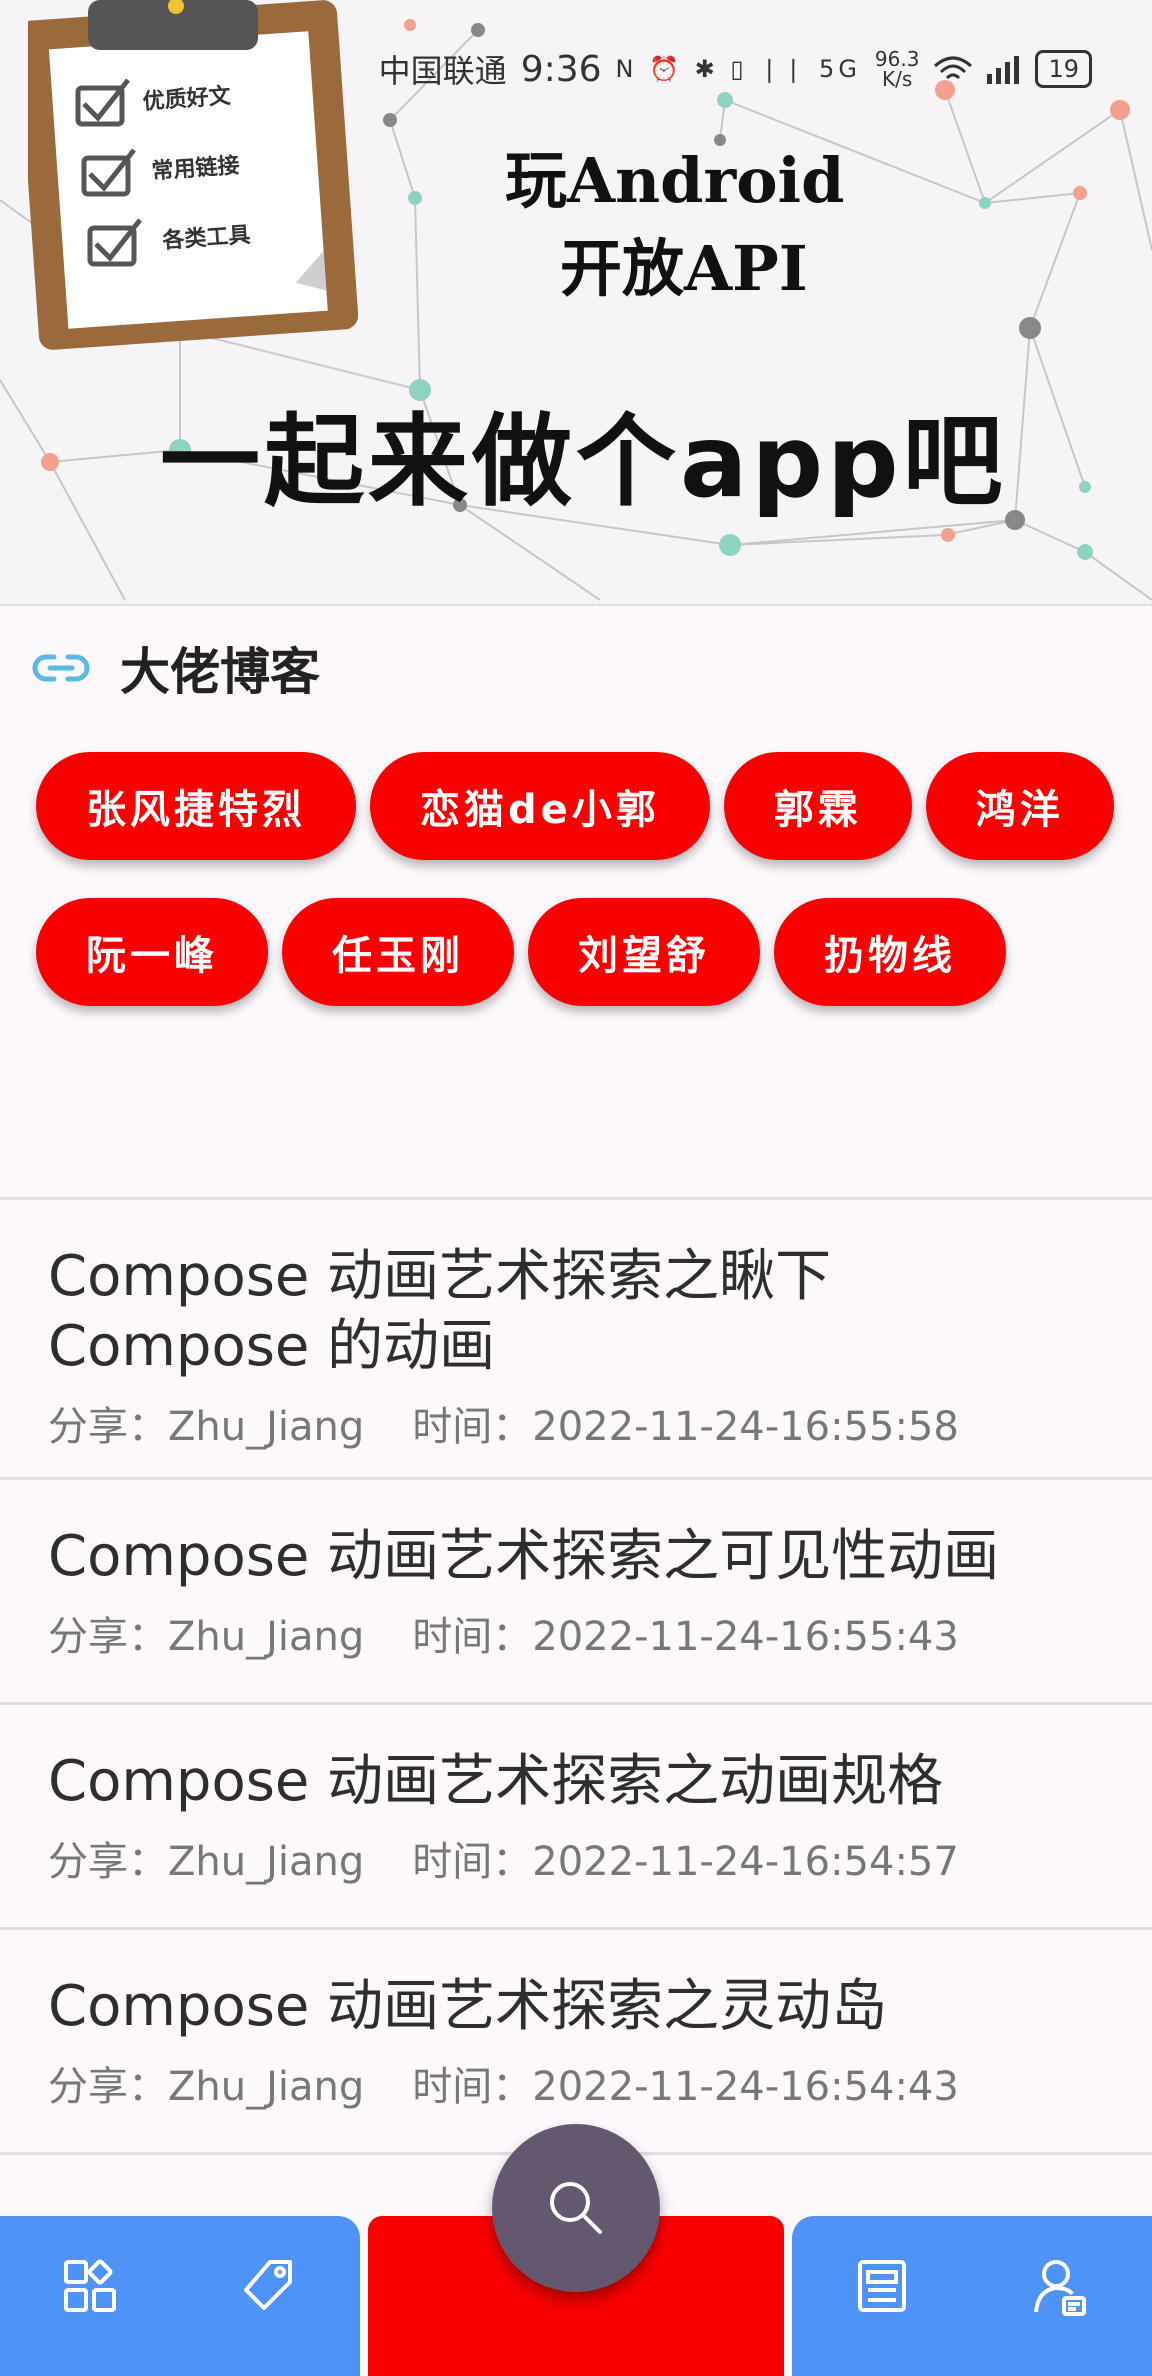  Describe the element at coordinates (583, 461) in the screenshot. I see `banner-slogan: 一起来做个app吧` at that location.